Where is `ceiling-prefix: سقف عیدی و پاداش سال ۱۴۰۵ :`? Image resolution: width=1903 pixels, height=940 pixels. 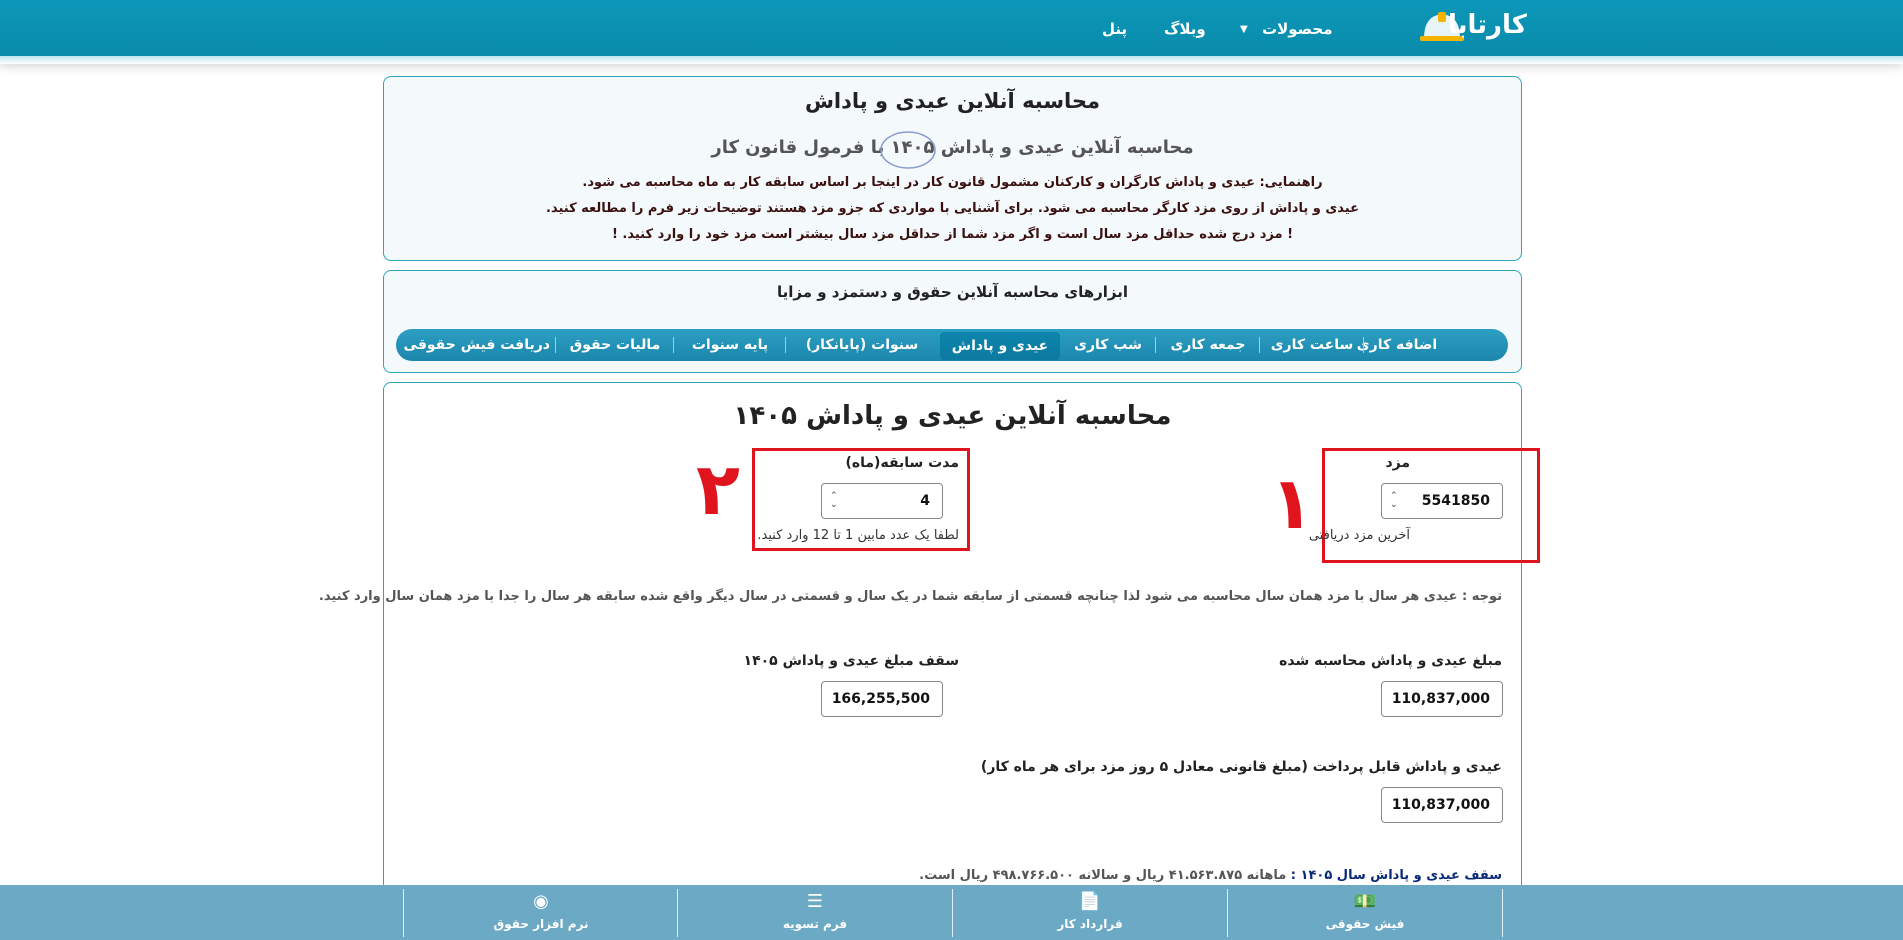 ceiling-prefix: سقف عیدی و پاداش سال ۱۴۰۵ : is located at coordinates (1396, 875).